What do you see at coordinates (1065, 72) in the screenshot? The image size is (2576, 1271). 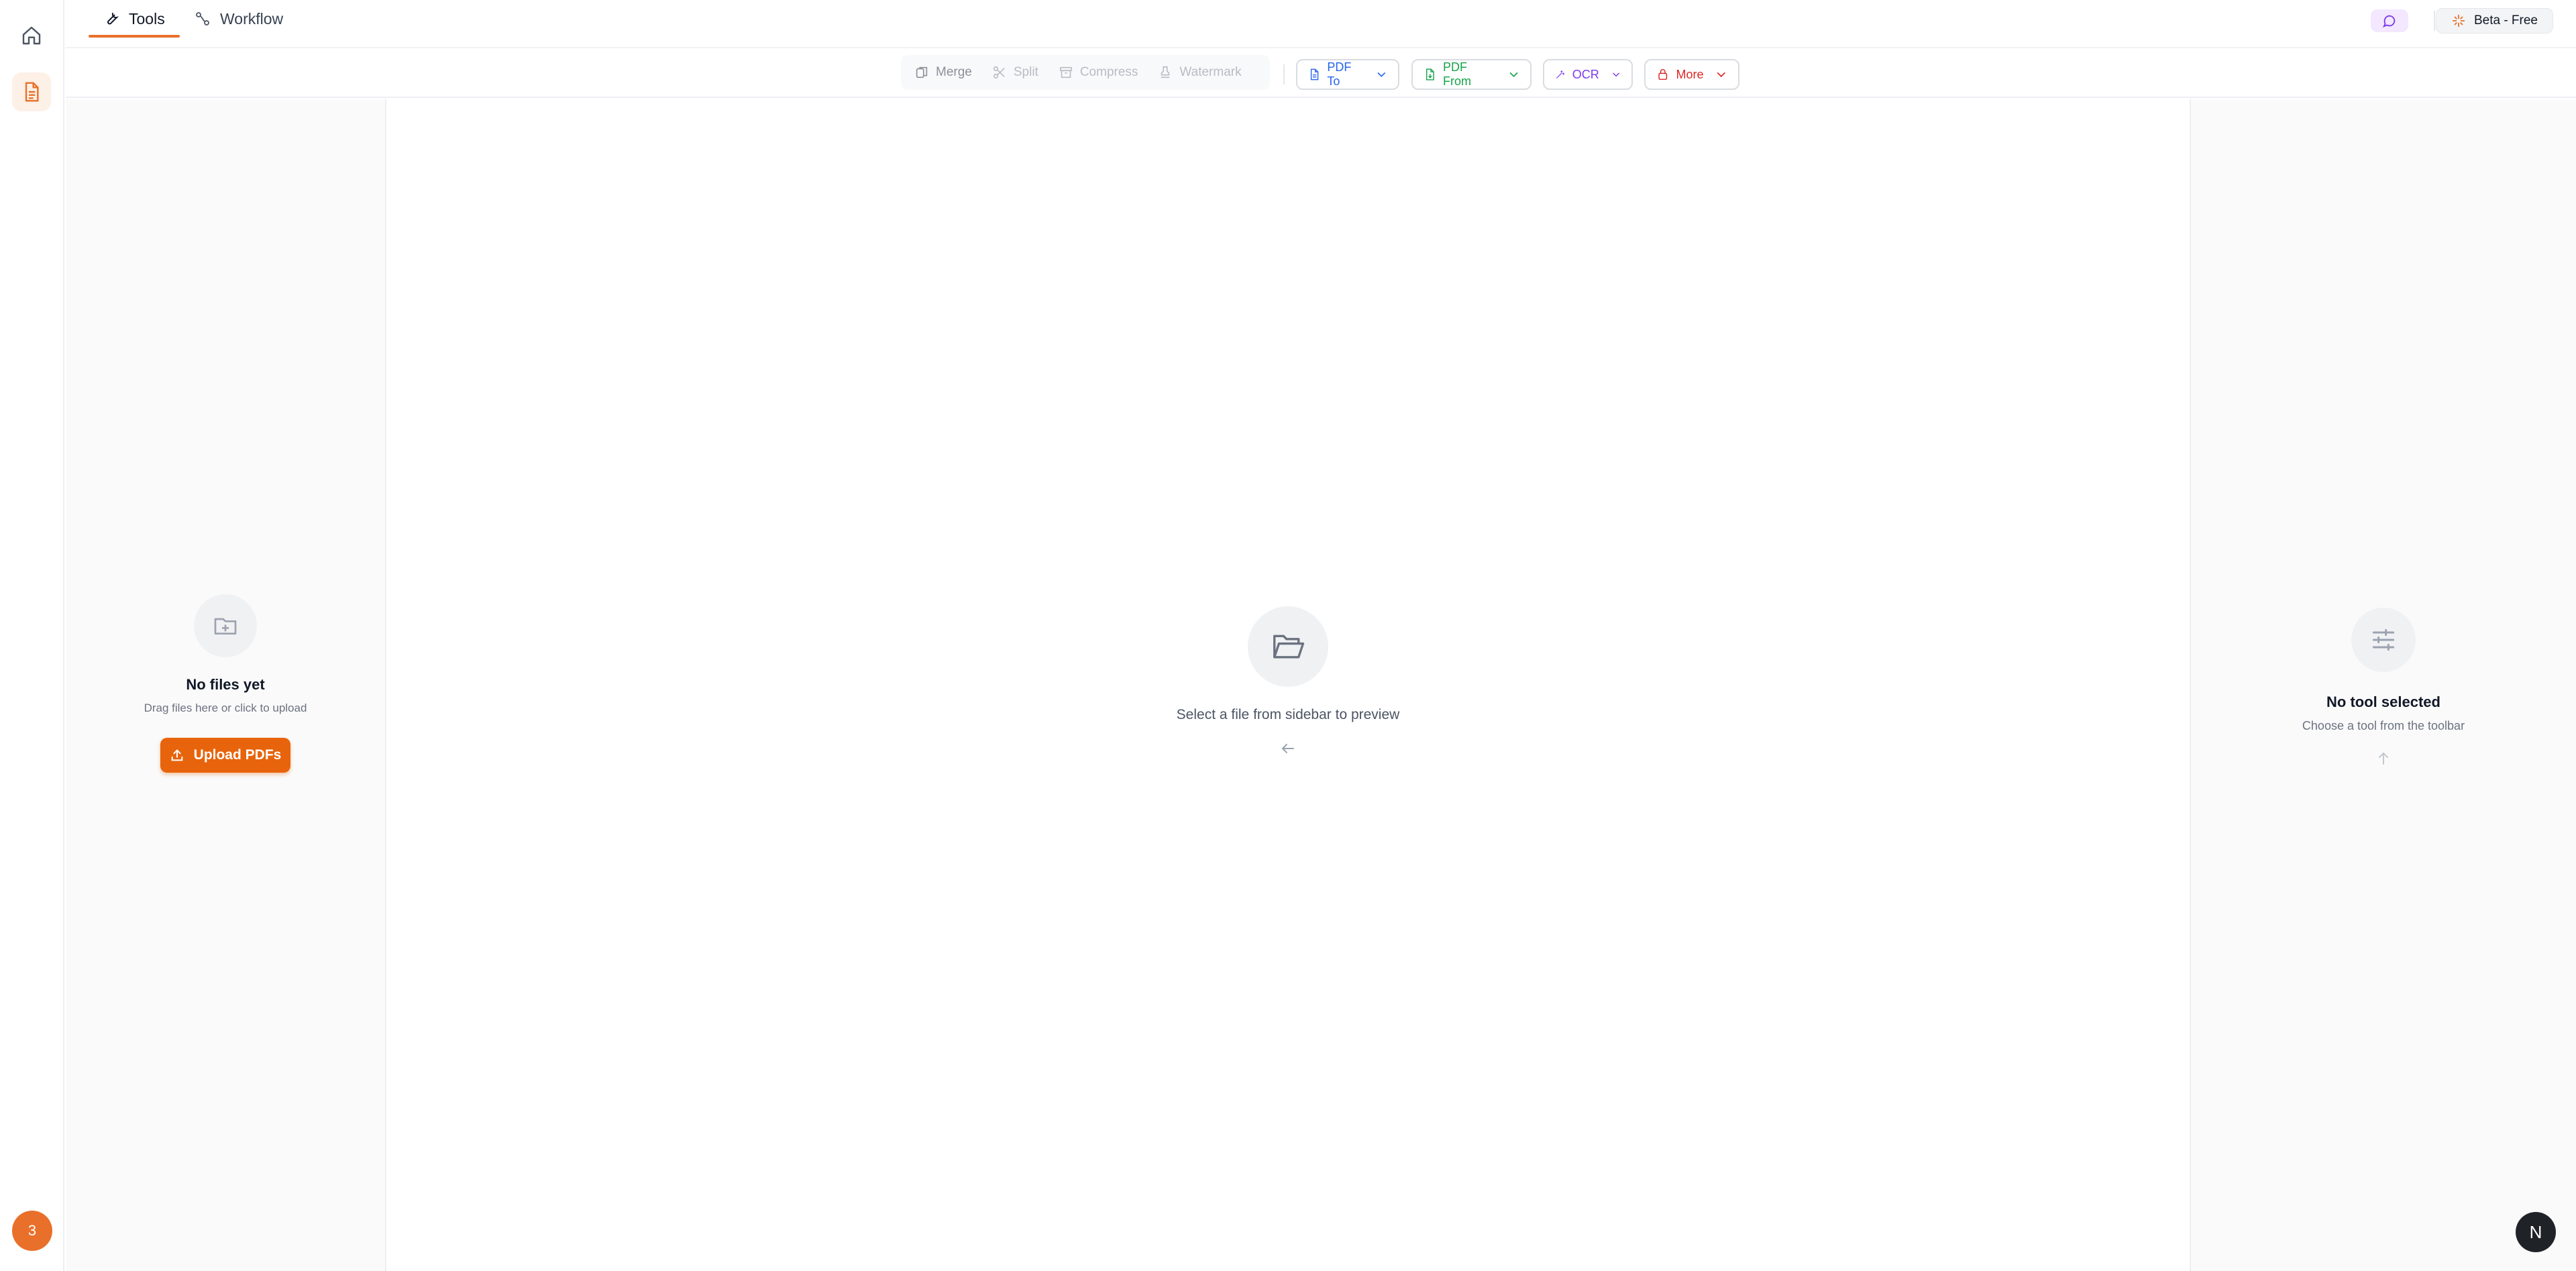 I see `archive-icon` at bounding box center [1065, 72].